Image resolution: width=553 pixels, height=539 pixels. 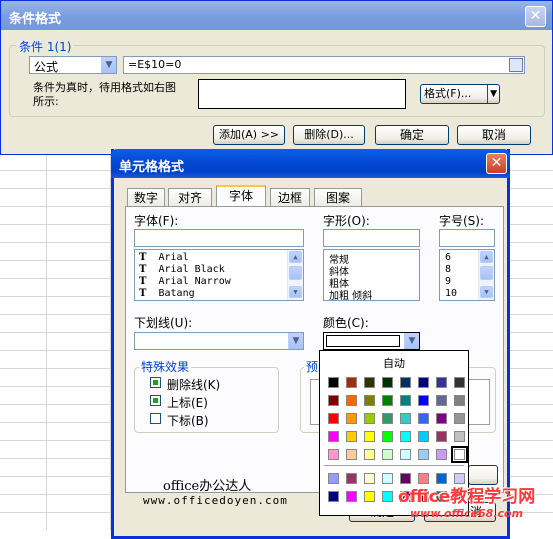 What do you see at coordinates (276, 15) in the screenshot?
I see `conditional-format-titlebar: 条件格式` at bounding box center [276, 15].